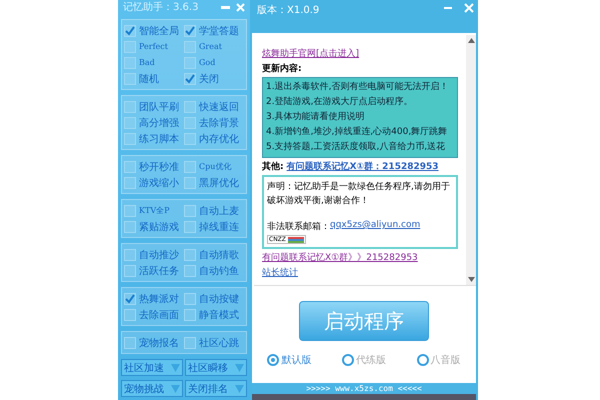  What do you see at coordinates (154, 46) in the screenshot?
I see `option-checkbox: Perfect` at bounding box center [154, 46].